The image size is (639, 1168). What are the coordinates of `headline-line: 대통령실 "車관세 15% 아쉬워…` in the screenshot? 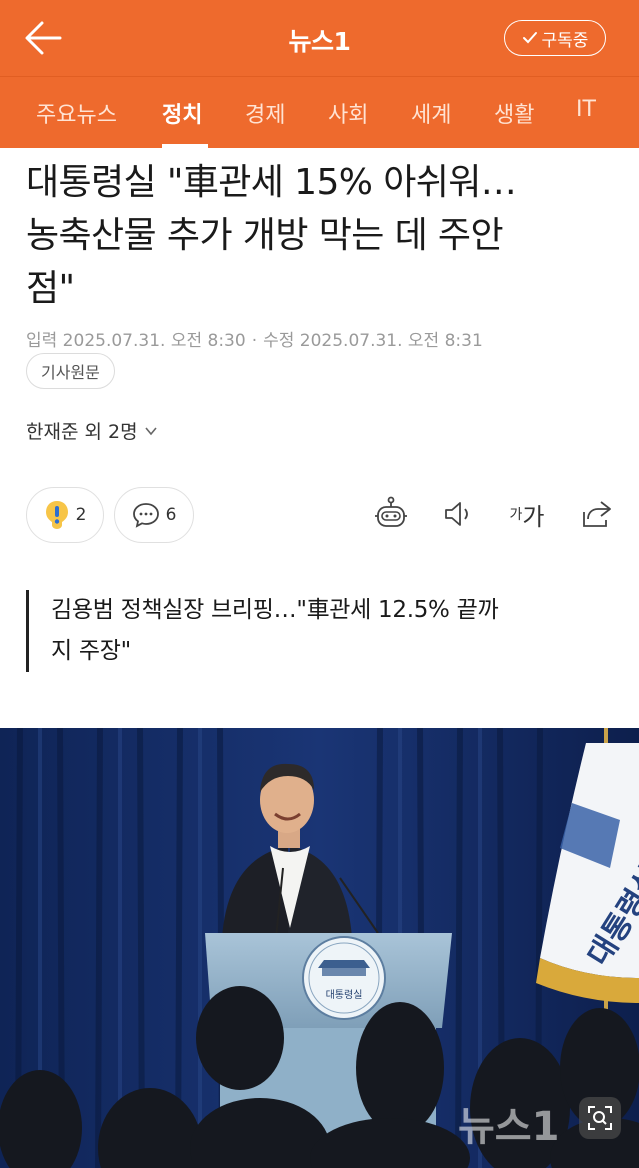 It's located at (271, 182).